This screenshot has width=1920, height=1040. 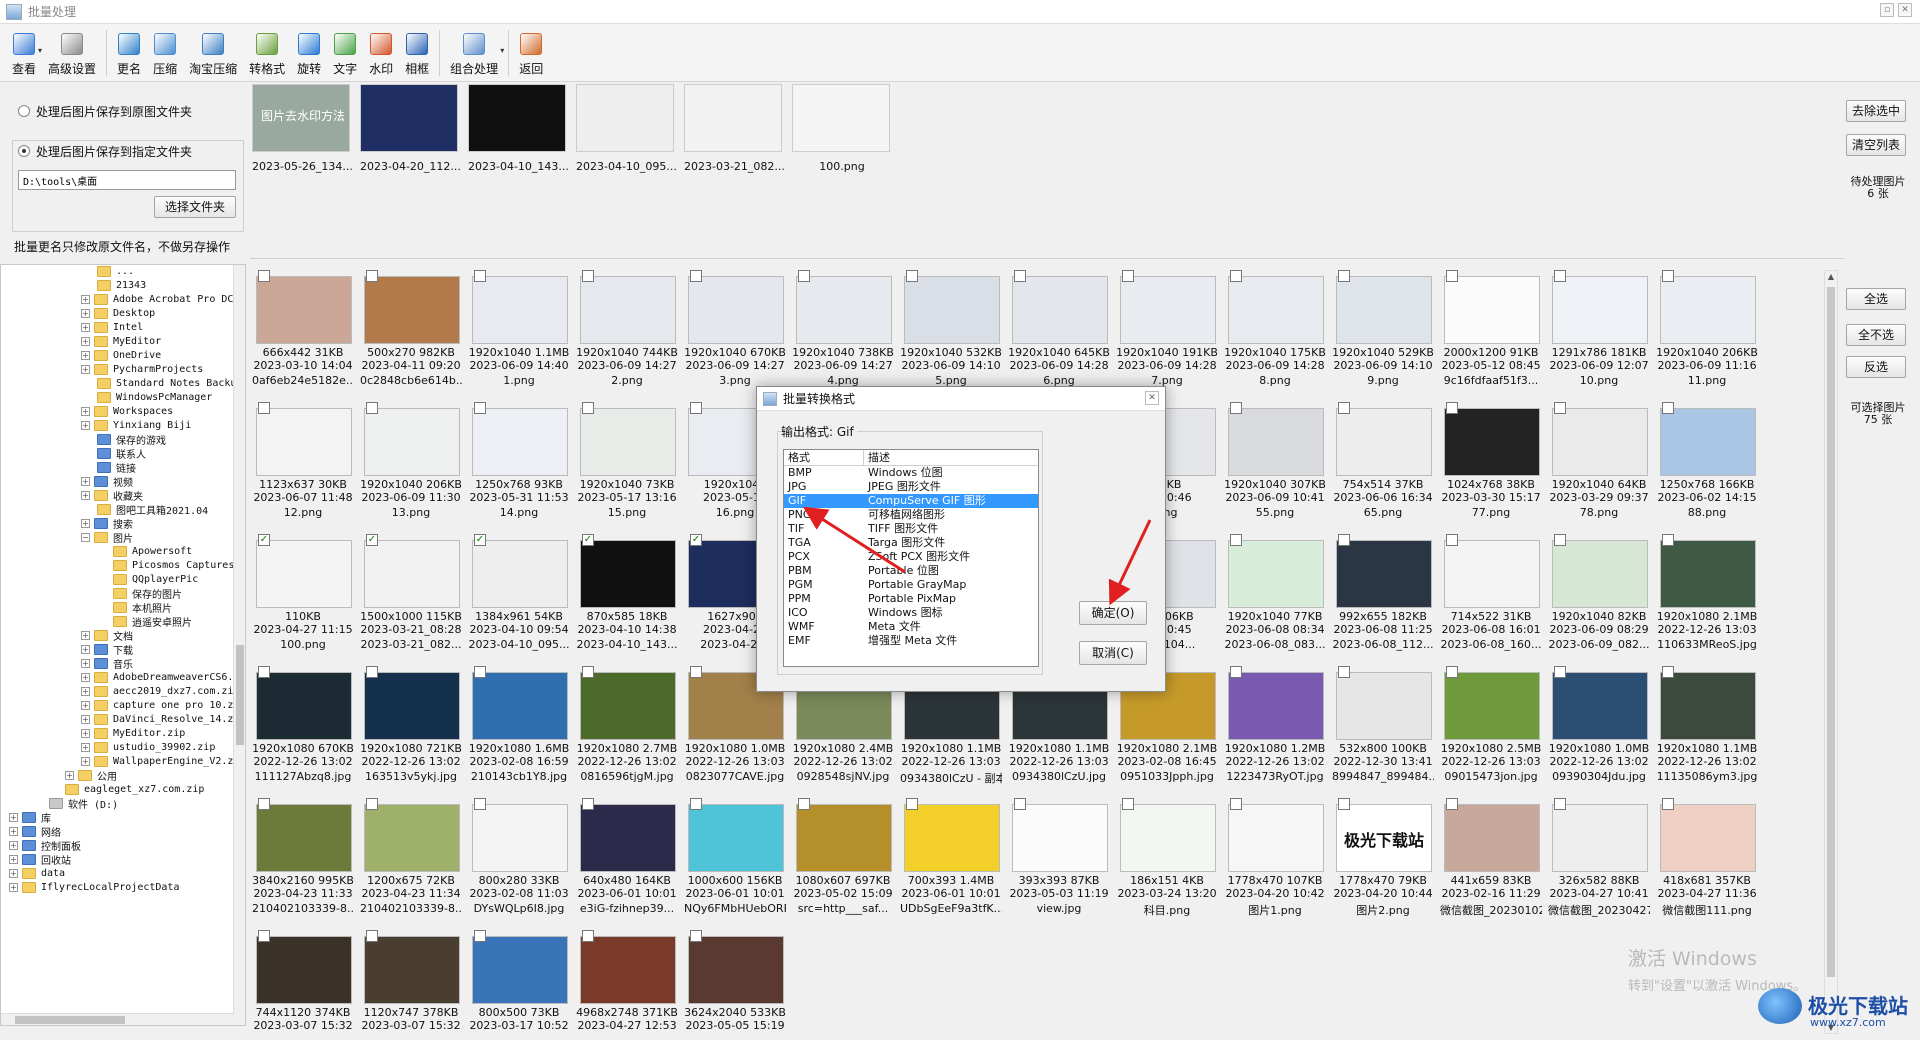 What do you see at coordinates (107, 151) in the screenshot?
I see `save-specified-option: 处理后图片保存到指定文件夹` at bounding box center [107, 151].